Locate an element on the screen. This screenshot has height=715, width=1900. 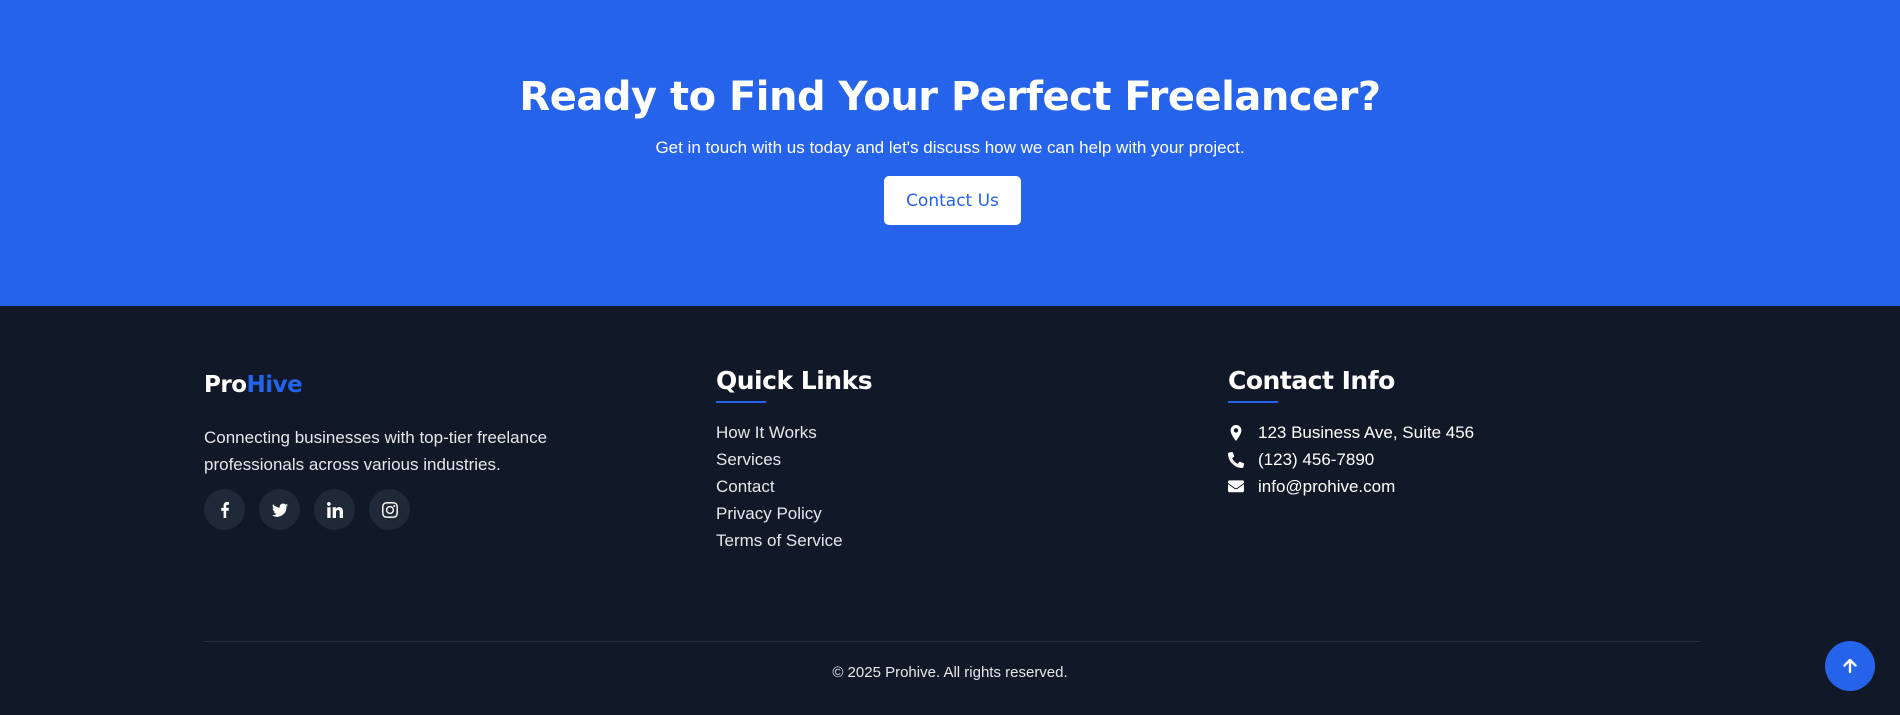
twitter-link is located at coordinates (279, 509).